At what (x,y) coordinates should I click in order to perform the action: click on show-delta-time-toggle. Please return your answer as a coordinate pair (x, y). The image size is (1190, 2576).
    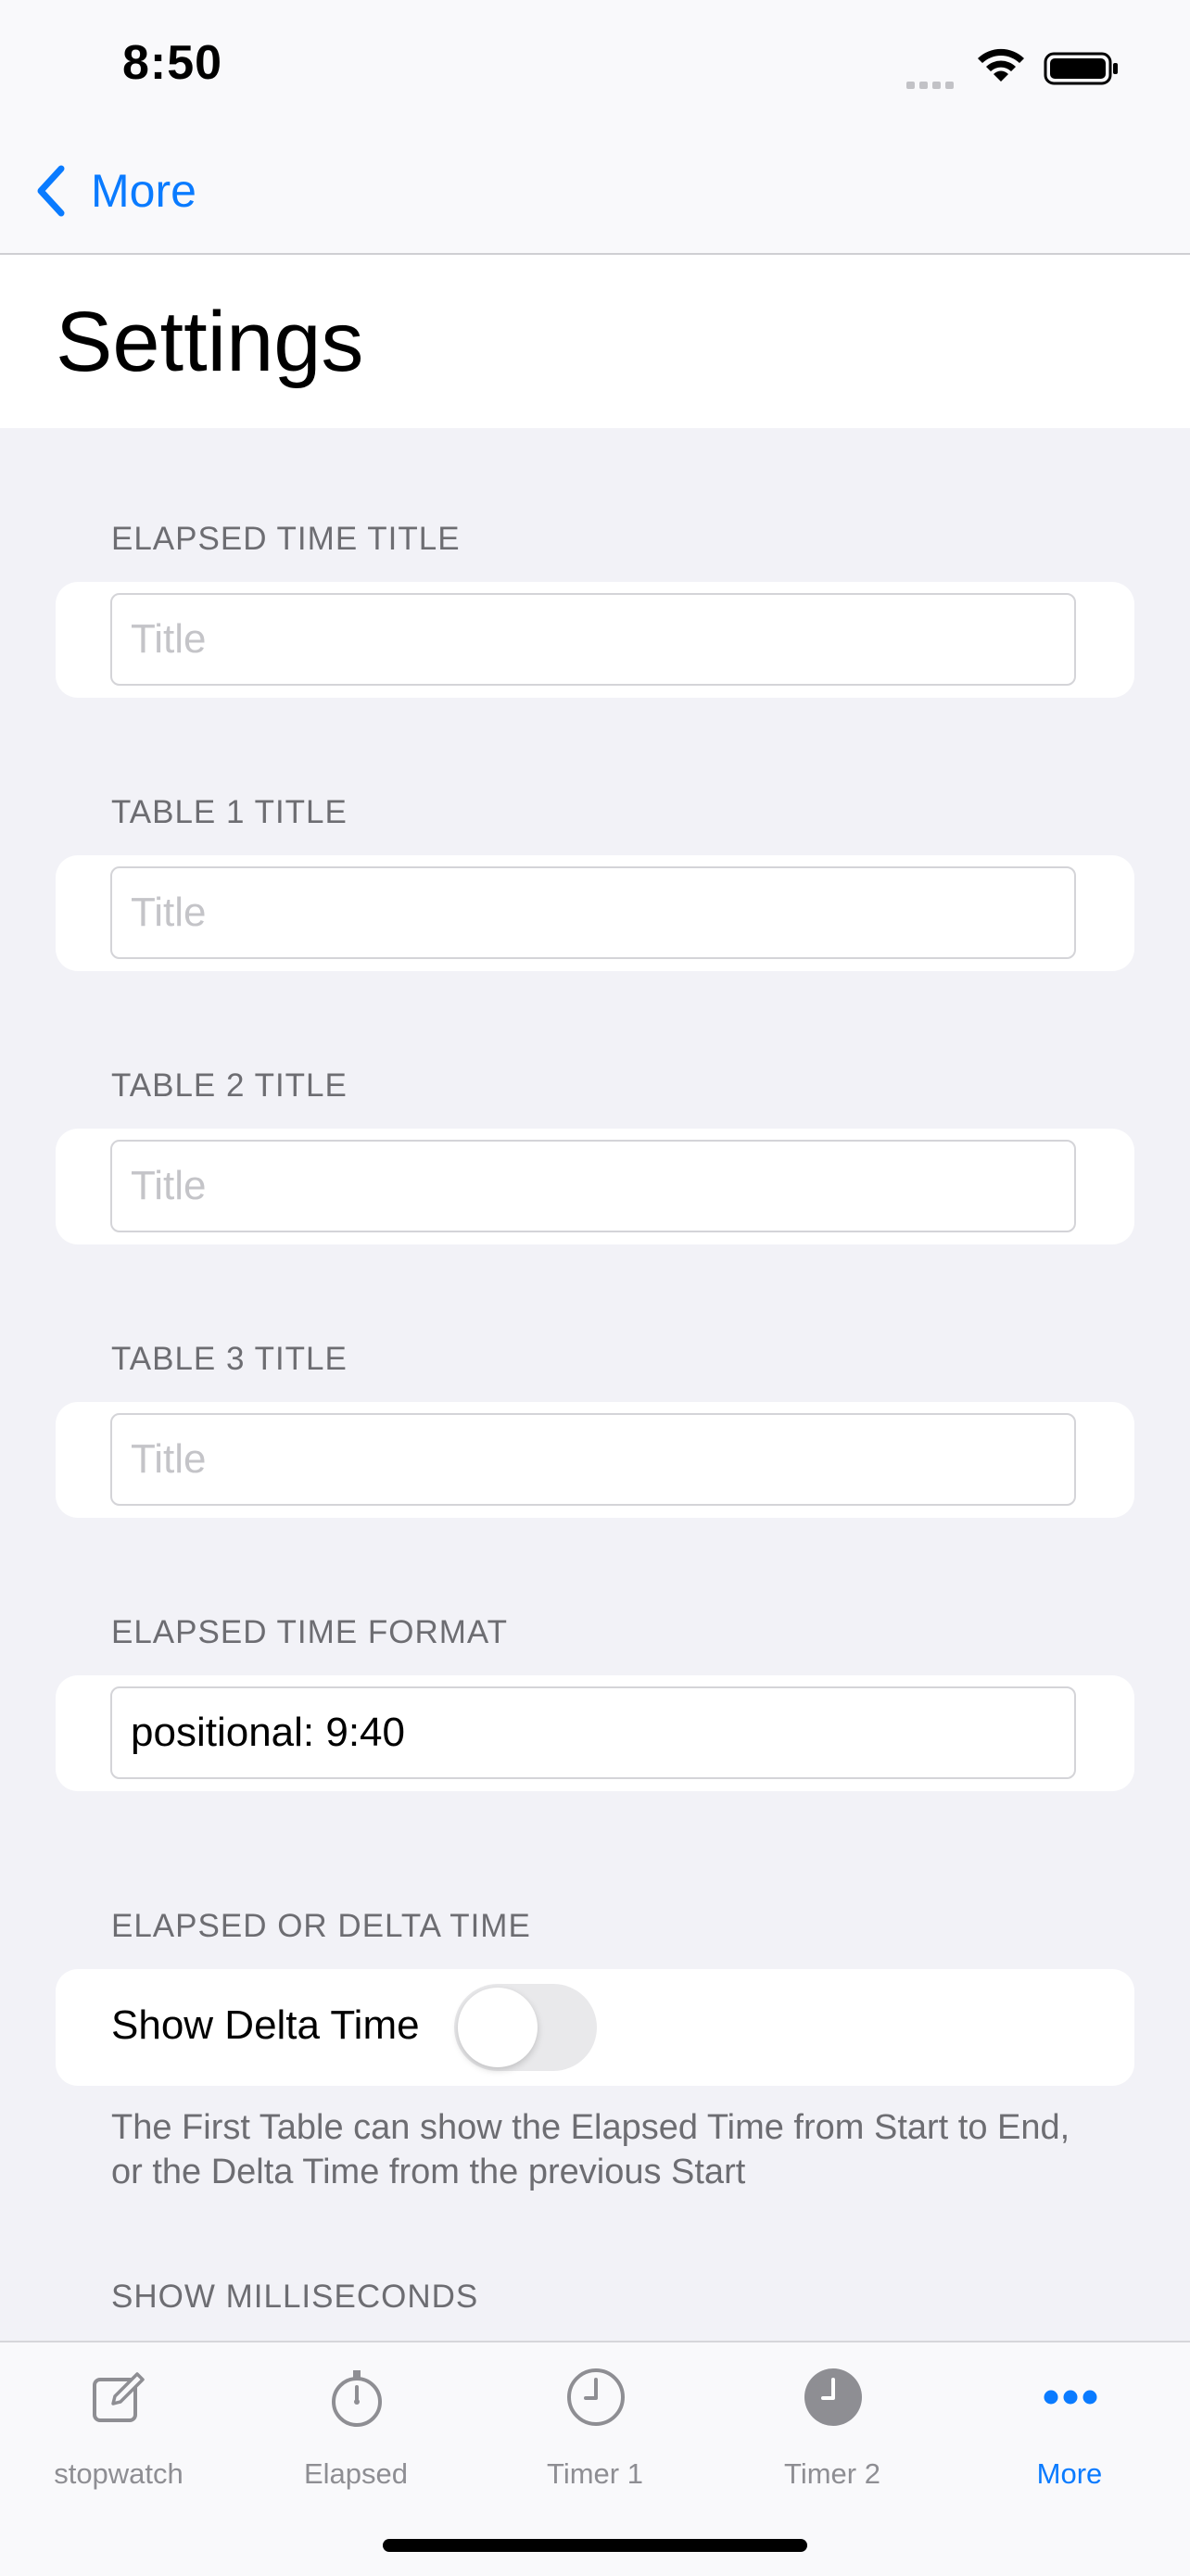
    Looking at the image, I should click on (525, 2027).